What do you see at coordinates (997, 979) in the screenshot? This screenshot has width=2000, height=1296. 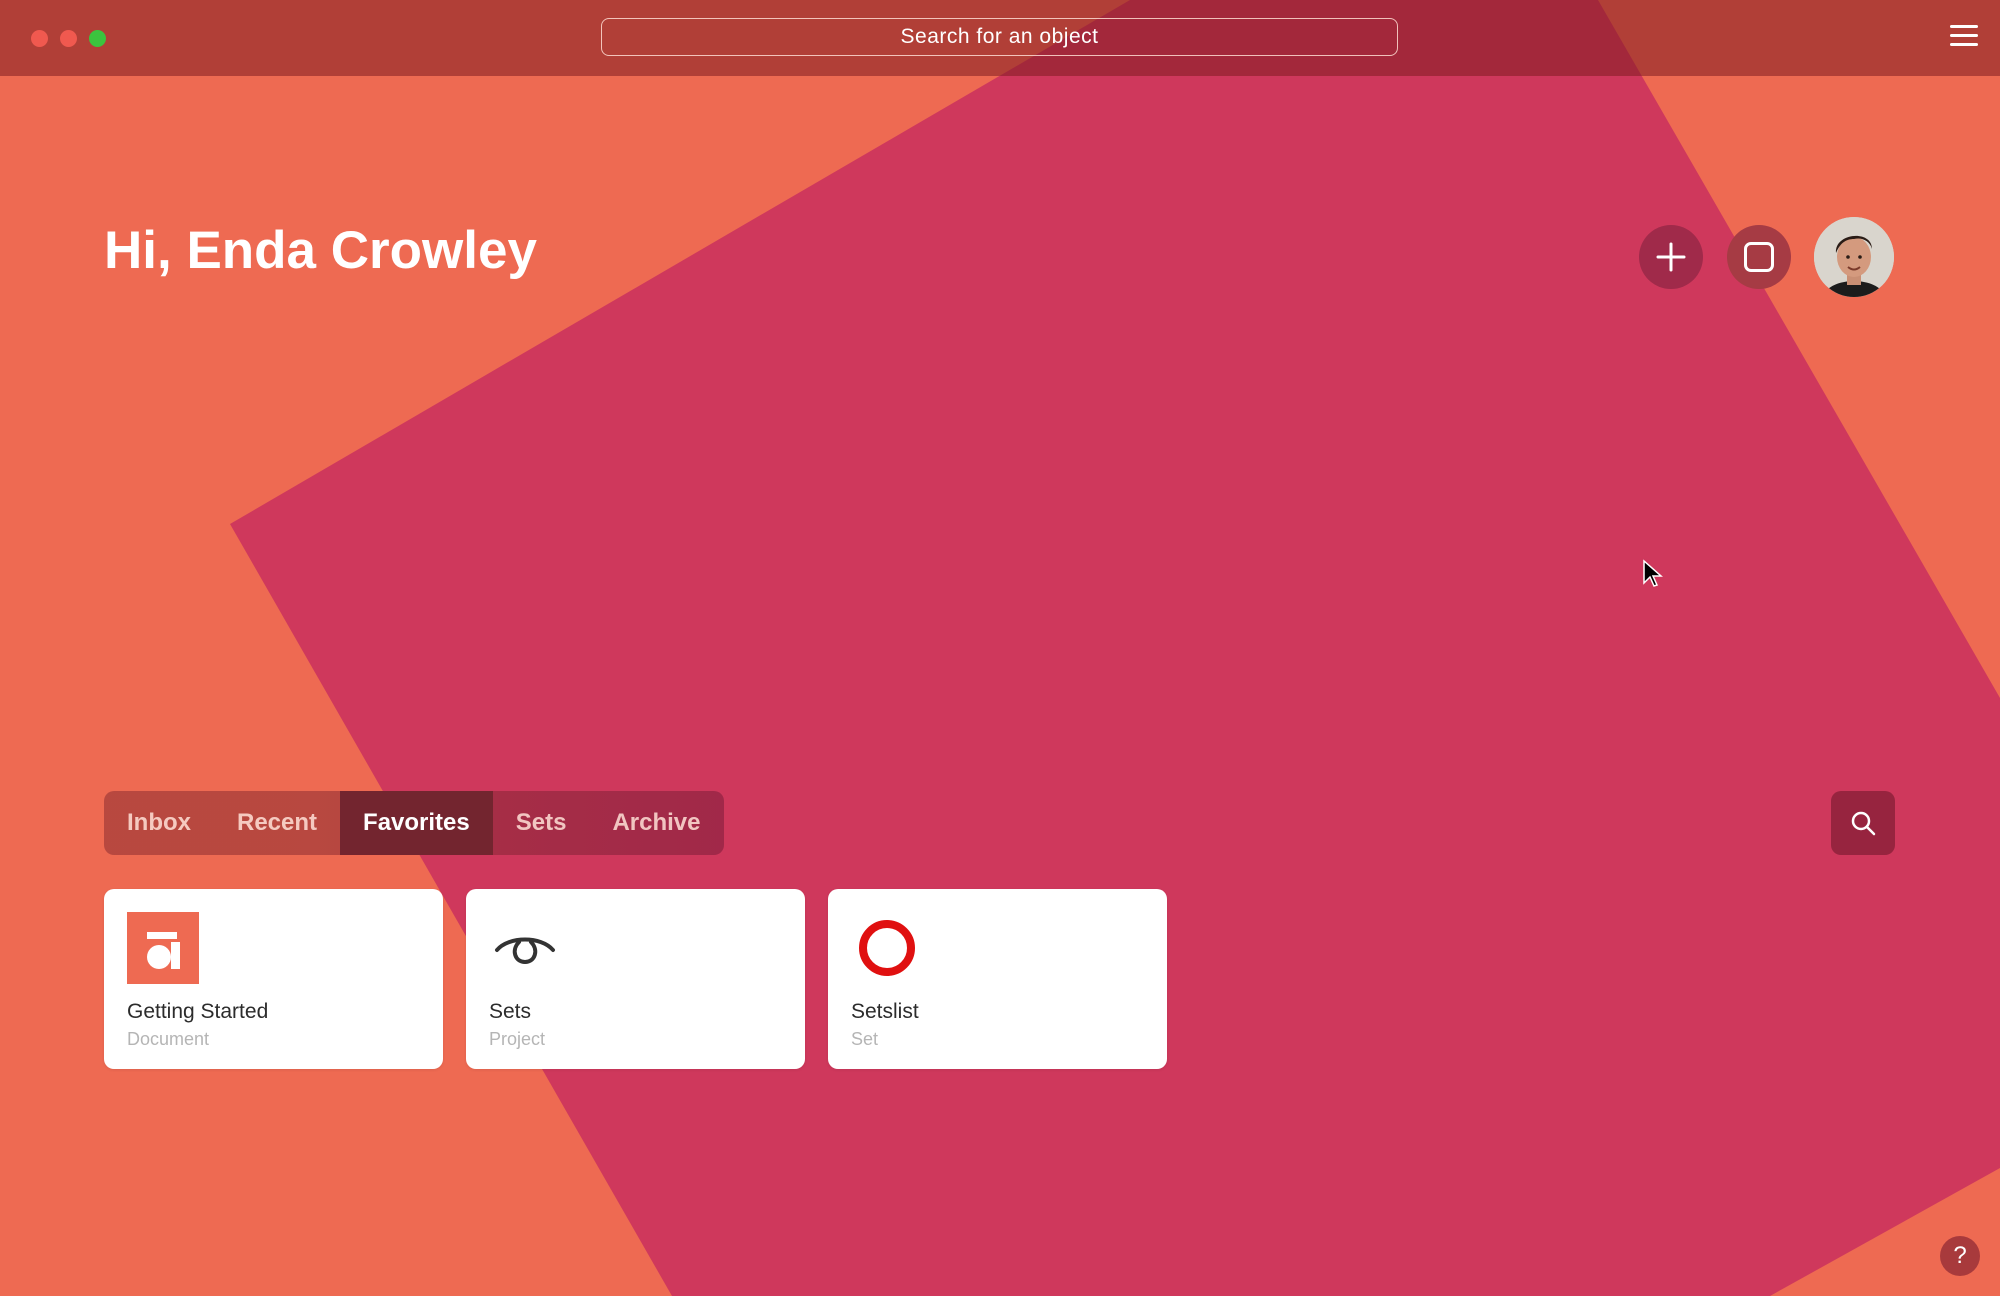 I see `card-setslist: Setslist Set` at bounding box center [997, 979].